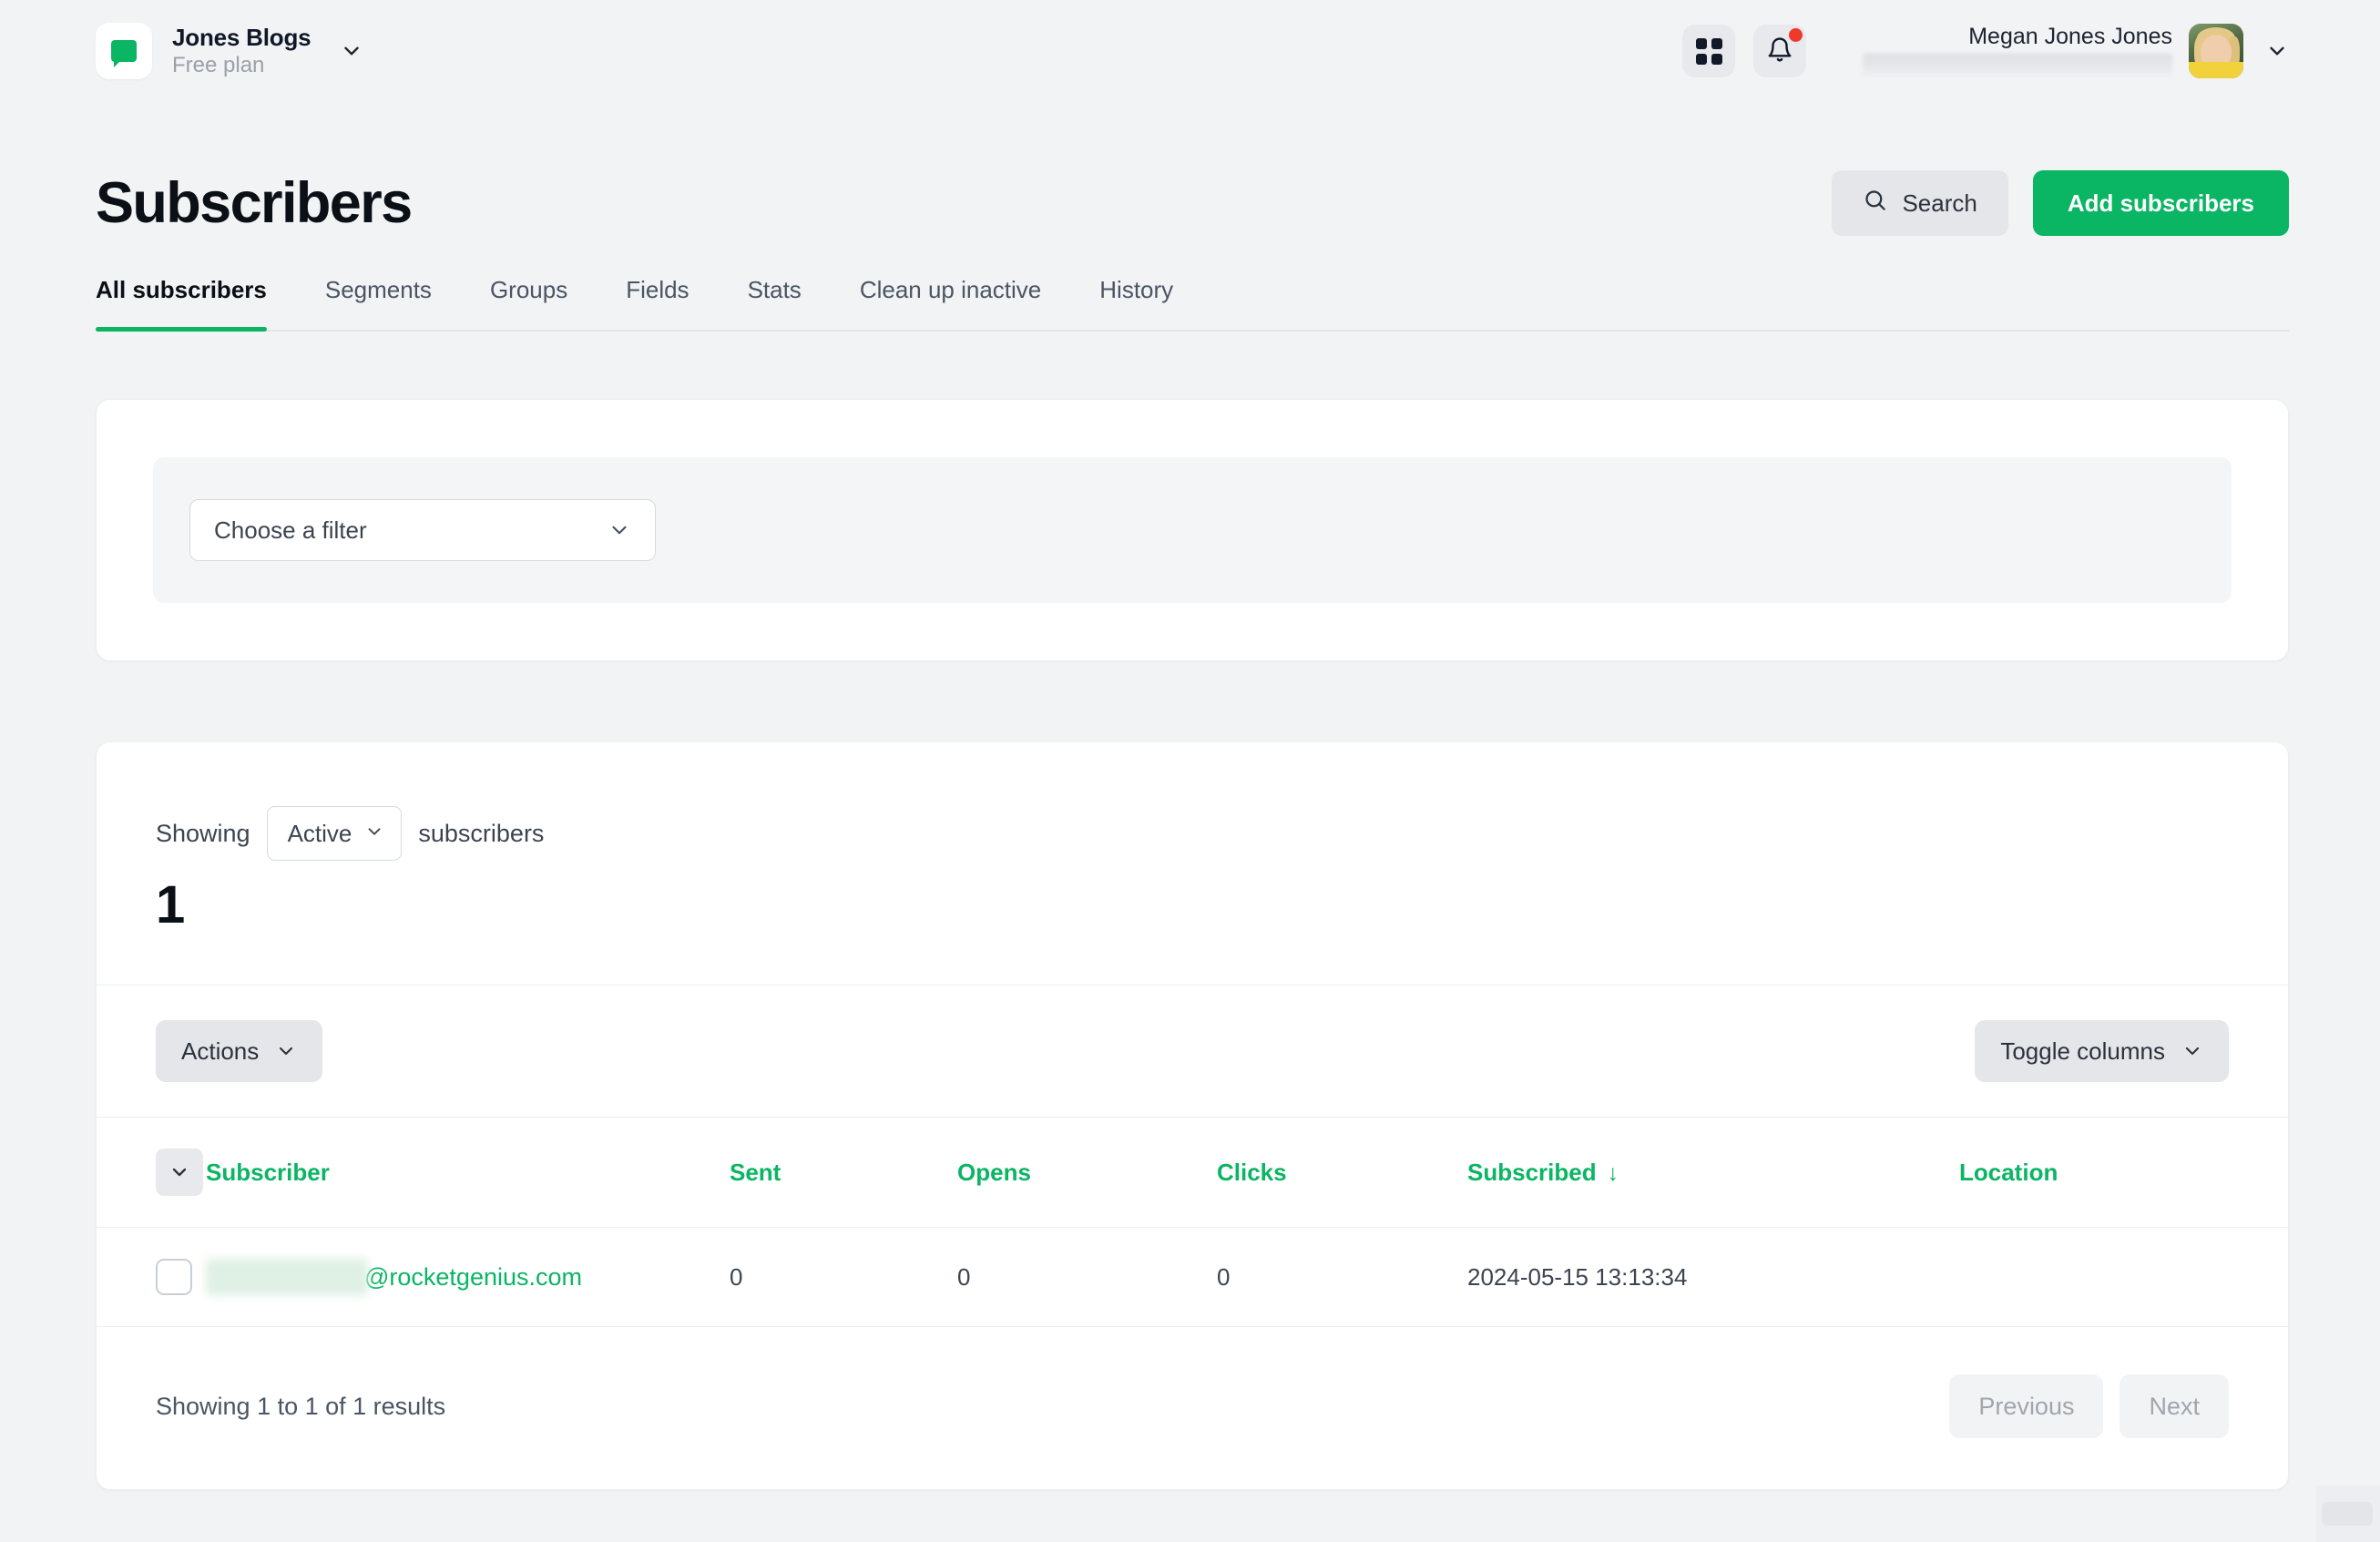  Describe the element at coordinates (2082, 1051) in the screenshot. I see `toggle-columns-label: Toggle columns` at that location.